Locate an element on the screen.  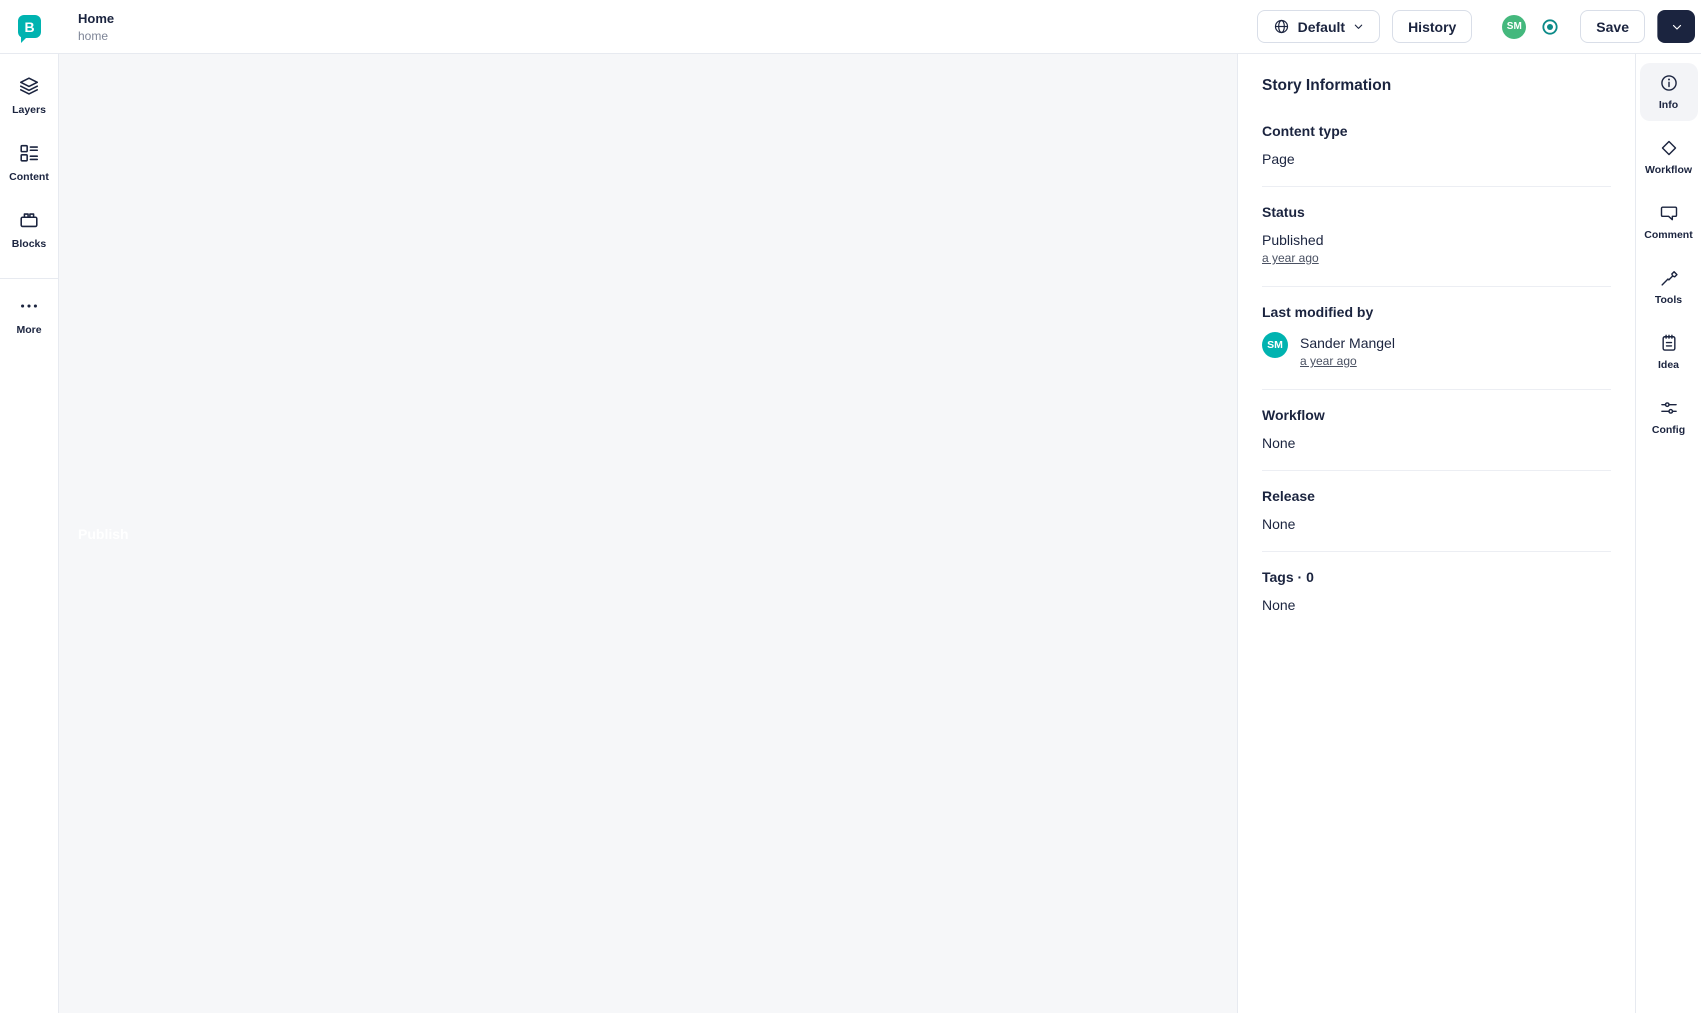
tags-value: None is located at coordinates (1279, 605).